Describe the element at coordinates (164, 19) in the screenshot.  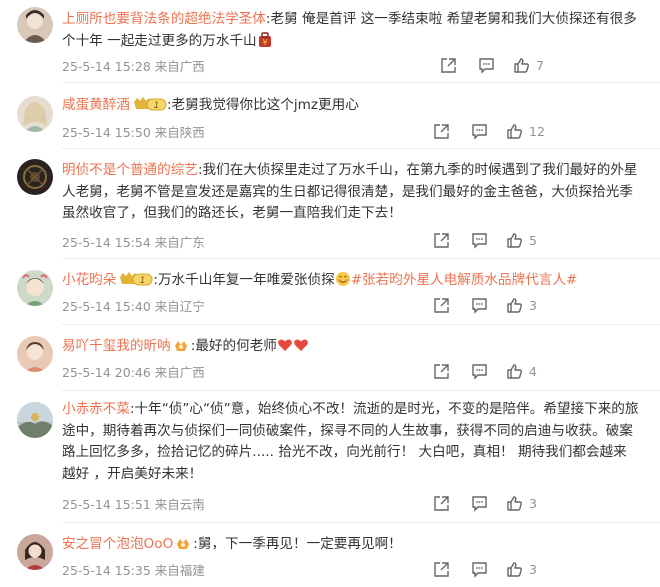
I see `comment-username: 上厕所也要背法条的超绝法学圣体` at that location.